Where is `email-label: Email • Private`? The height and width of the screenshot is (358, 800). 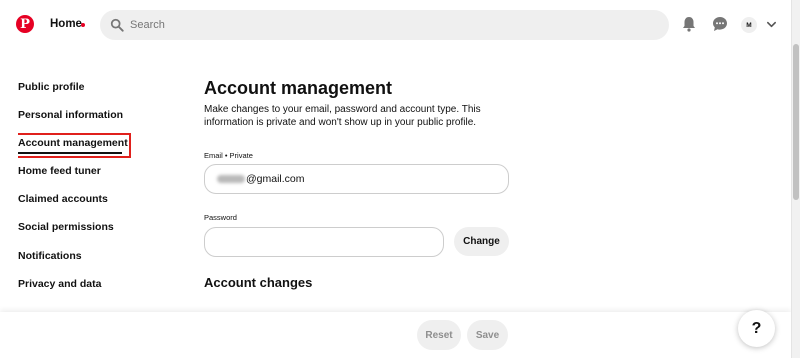 email-label: Email • Private is located at coordinates (228, 155).